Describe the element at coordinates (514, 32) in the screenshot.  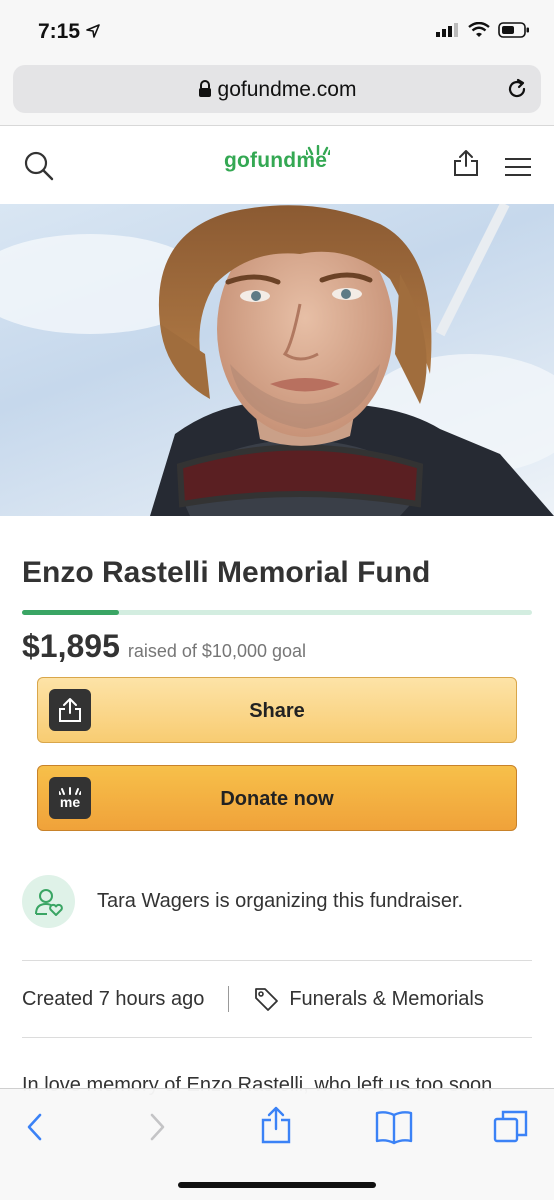
I see `battery-icon` at that location.